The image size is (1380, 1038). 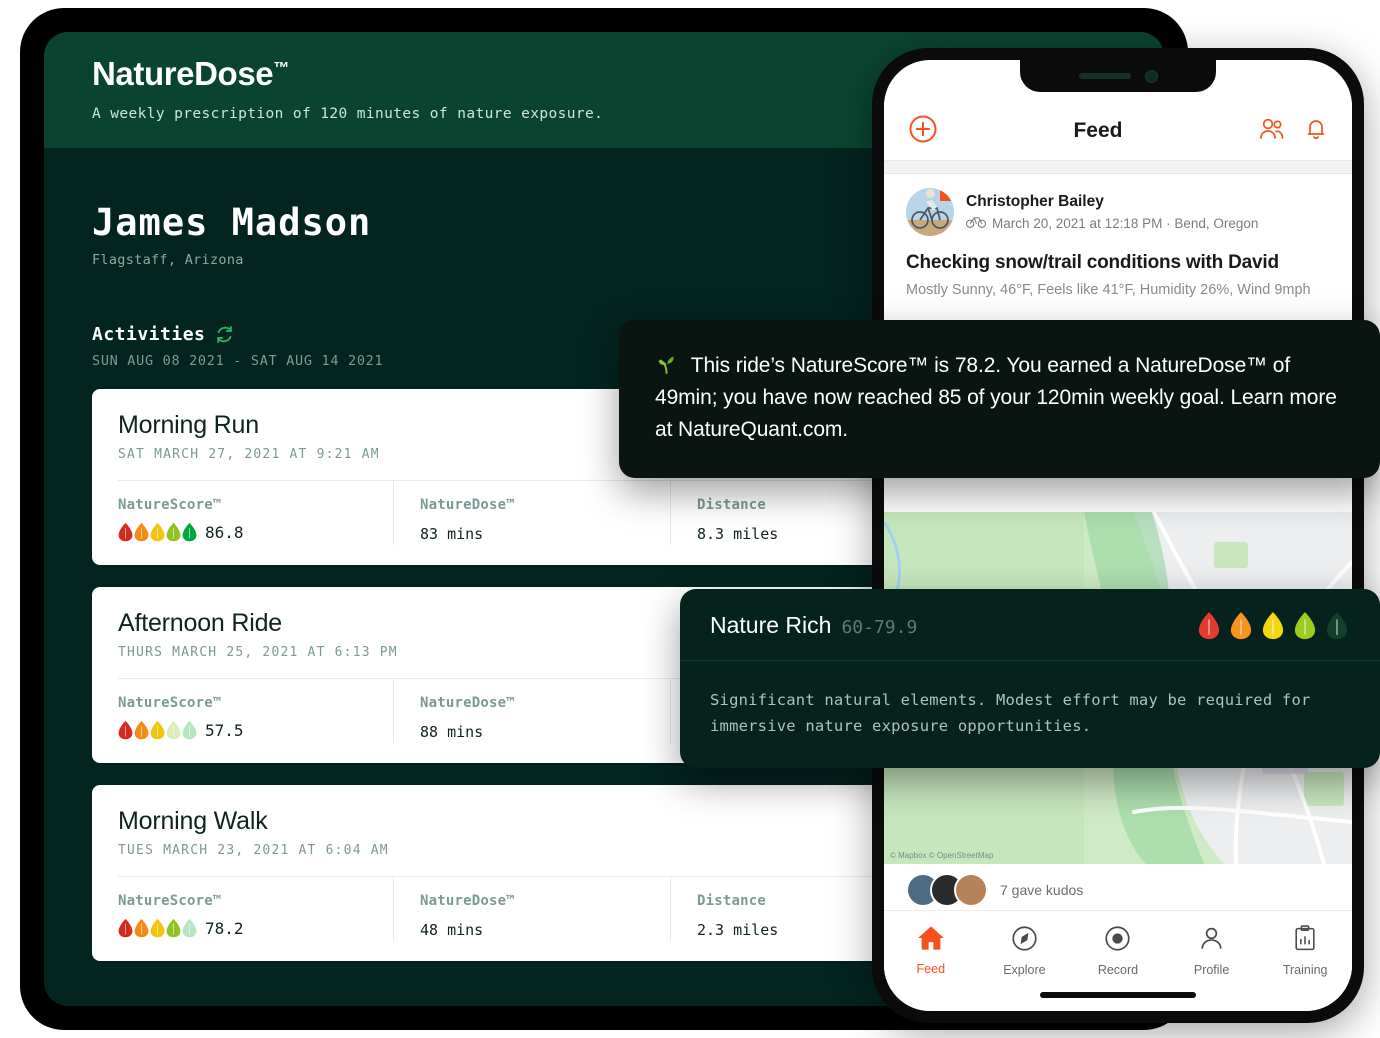 I want to click on topbar-actions, so click(x=1293, y=131).